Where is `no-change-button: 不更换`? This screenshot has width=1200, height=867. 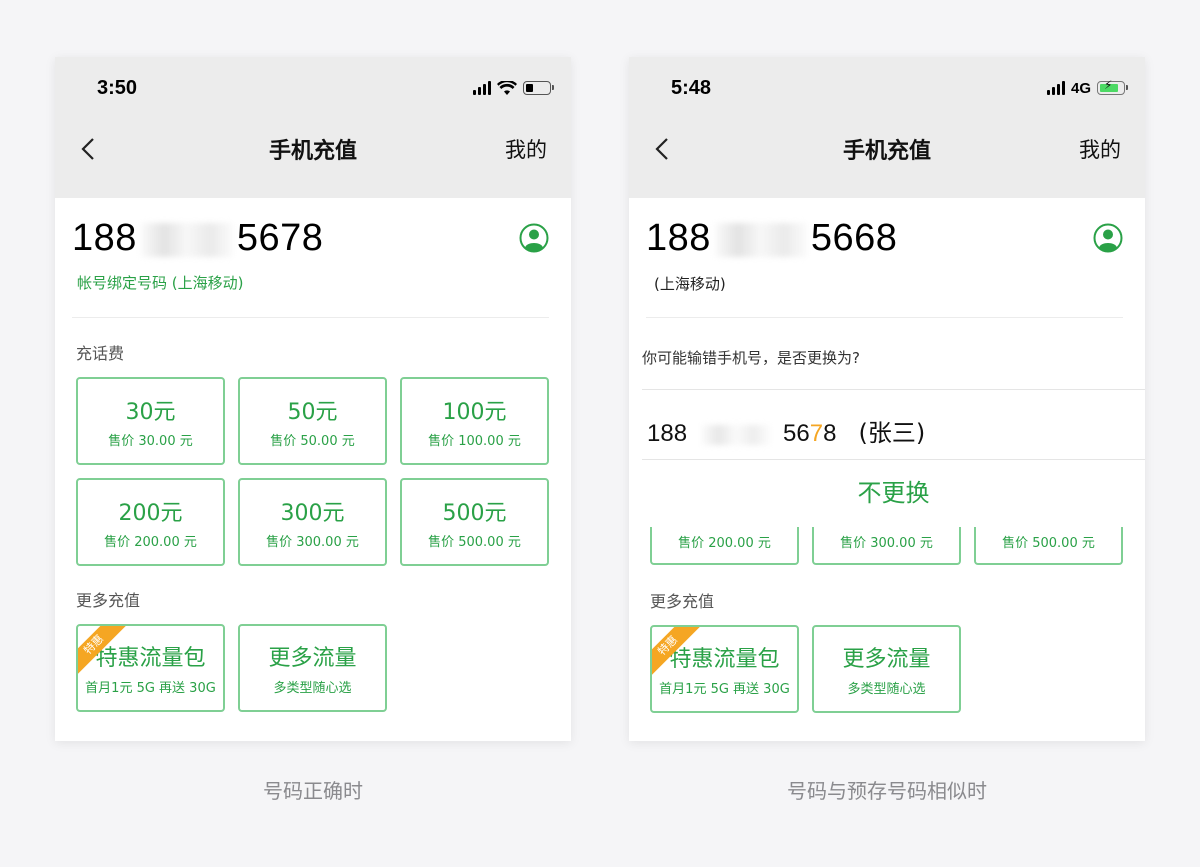 no-change-button: 不更换 is located at coordinates (893, 493).